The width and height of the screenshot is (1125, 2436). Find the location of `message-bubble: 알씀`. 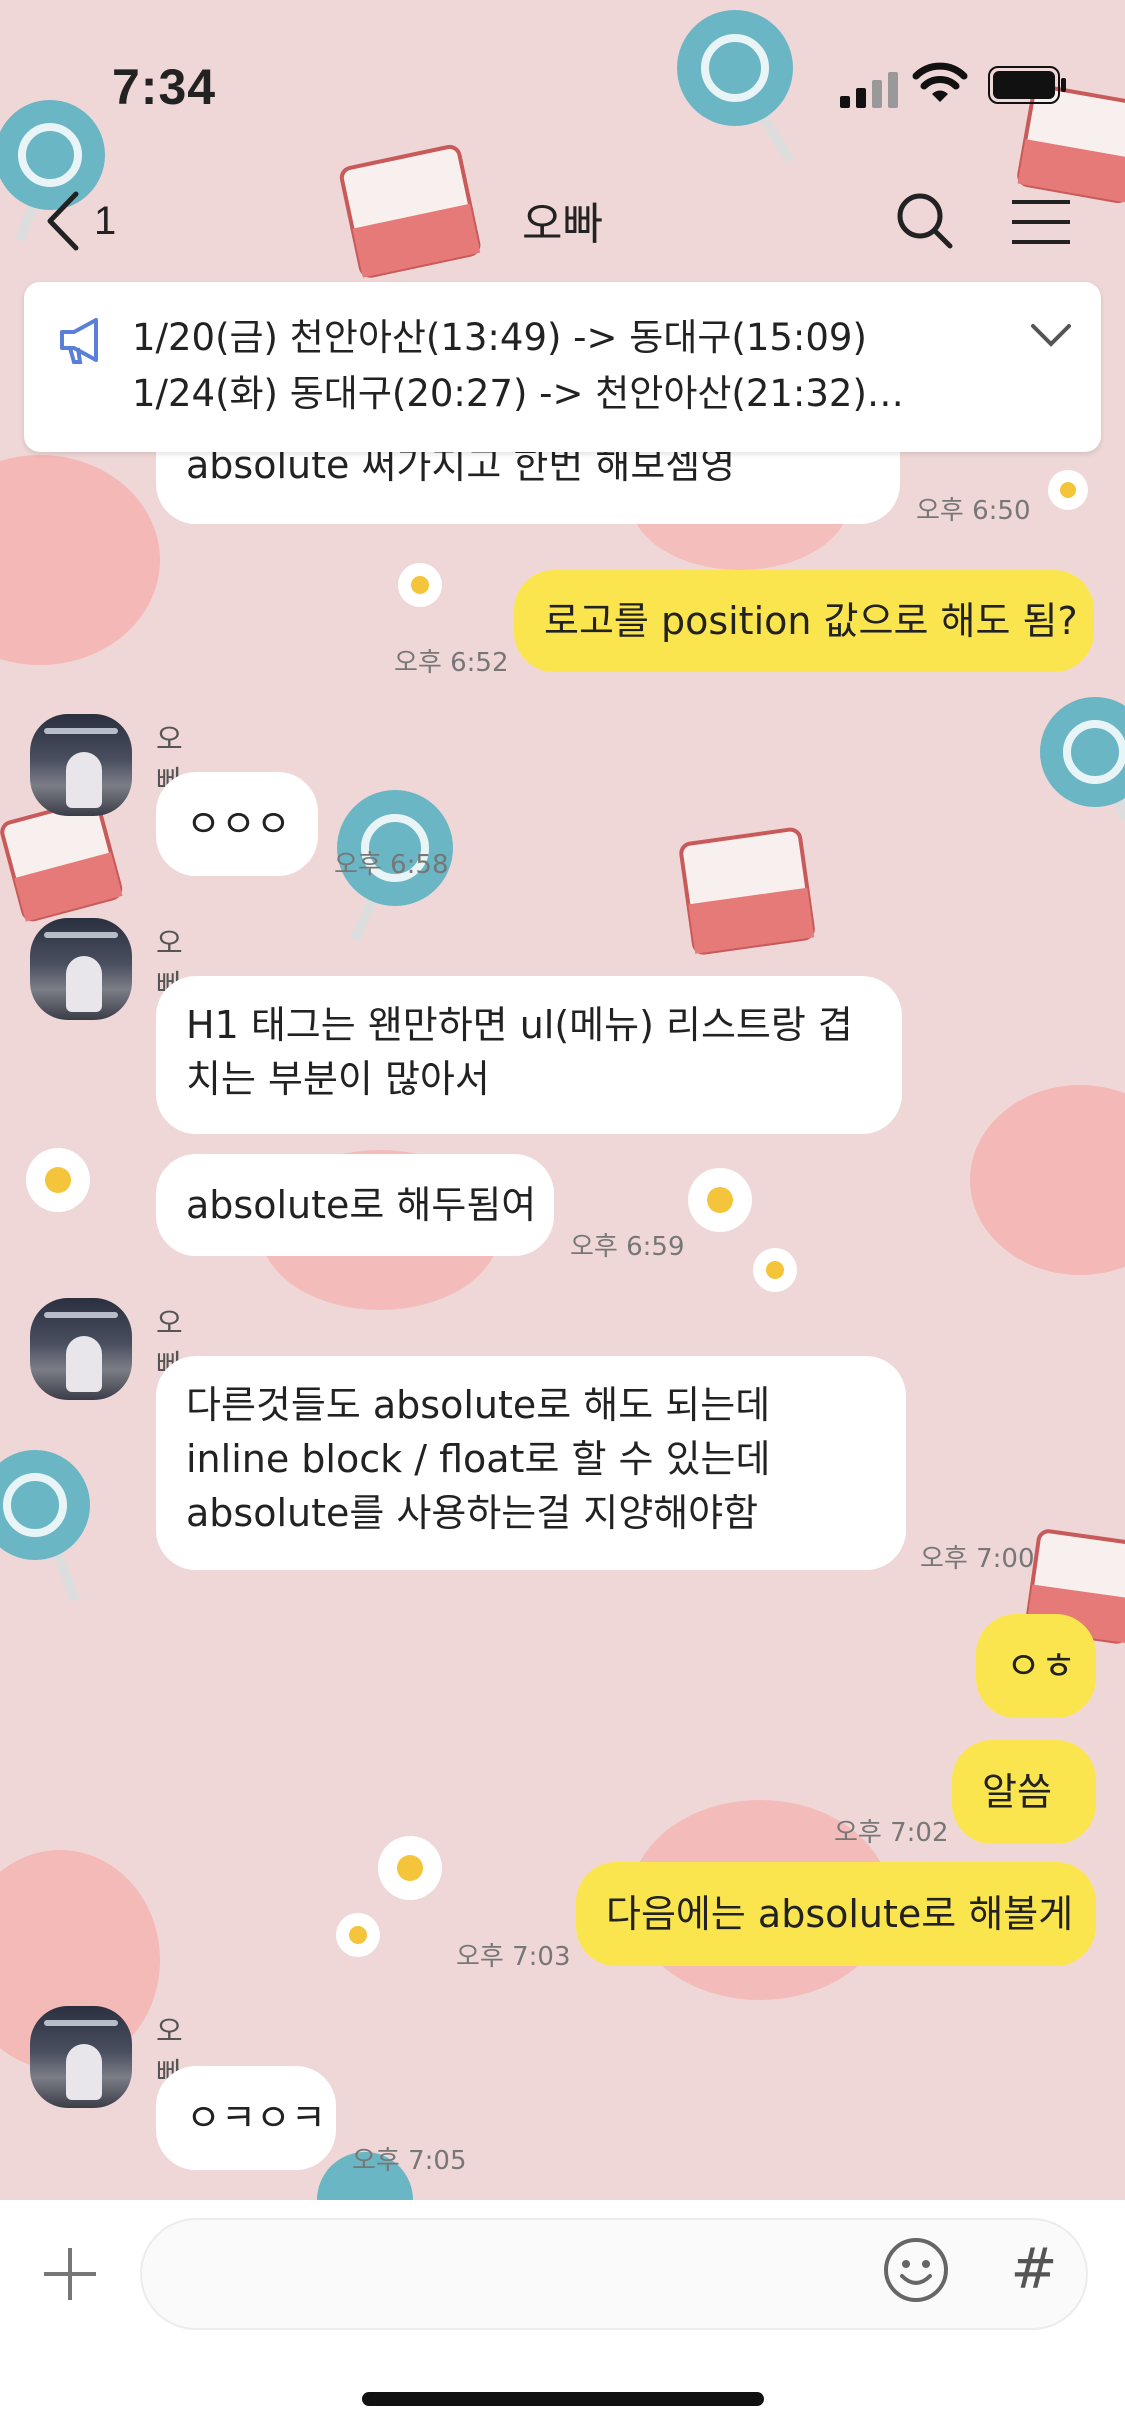

message-bubble: 알씀 is located at coordinates (1024, 1792).